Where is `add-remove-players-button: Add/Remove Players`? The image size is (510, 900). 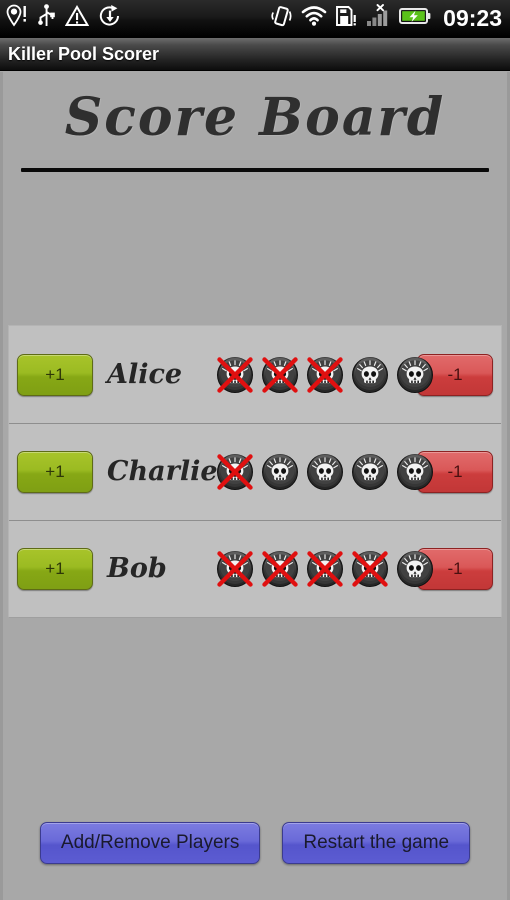
add-remove-players-button: Add/Remove Players is located at coordinates (150, 843).